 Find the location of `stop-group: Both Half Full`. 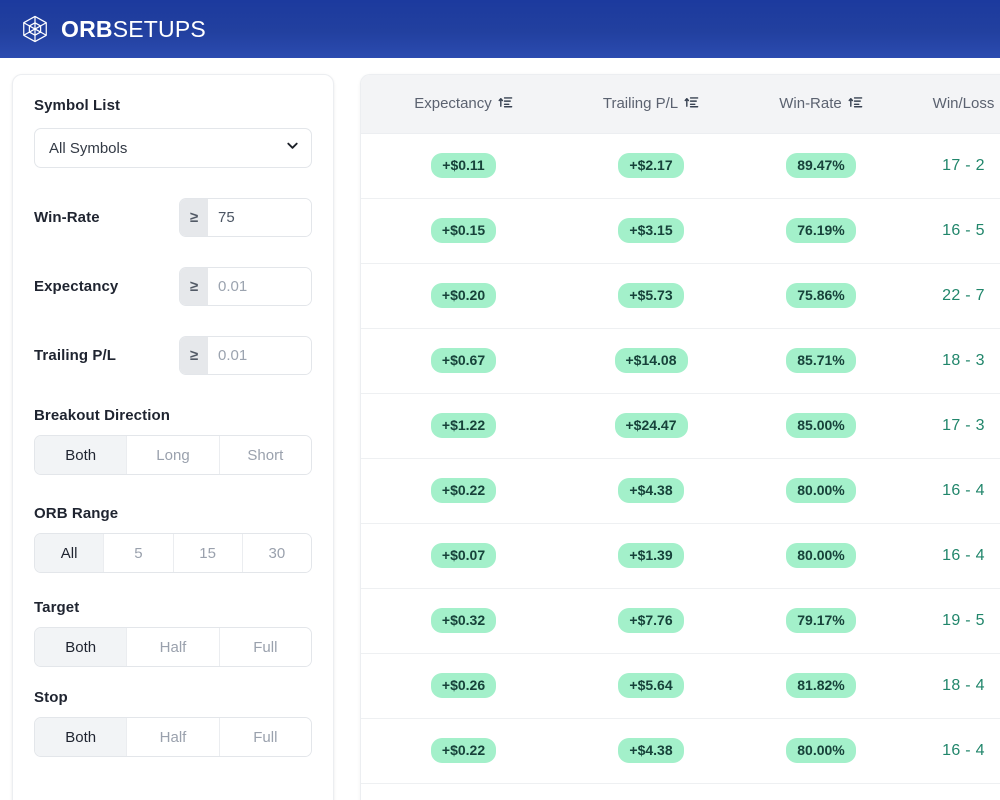

stop-group: Both Half Full is located at coordinates (173, 737).